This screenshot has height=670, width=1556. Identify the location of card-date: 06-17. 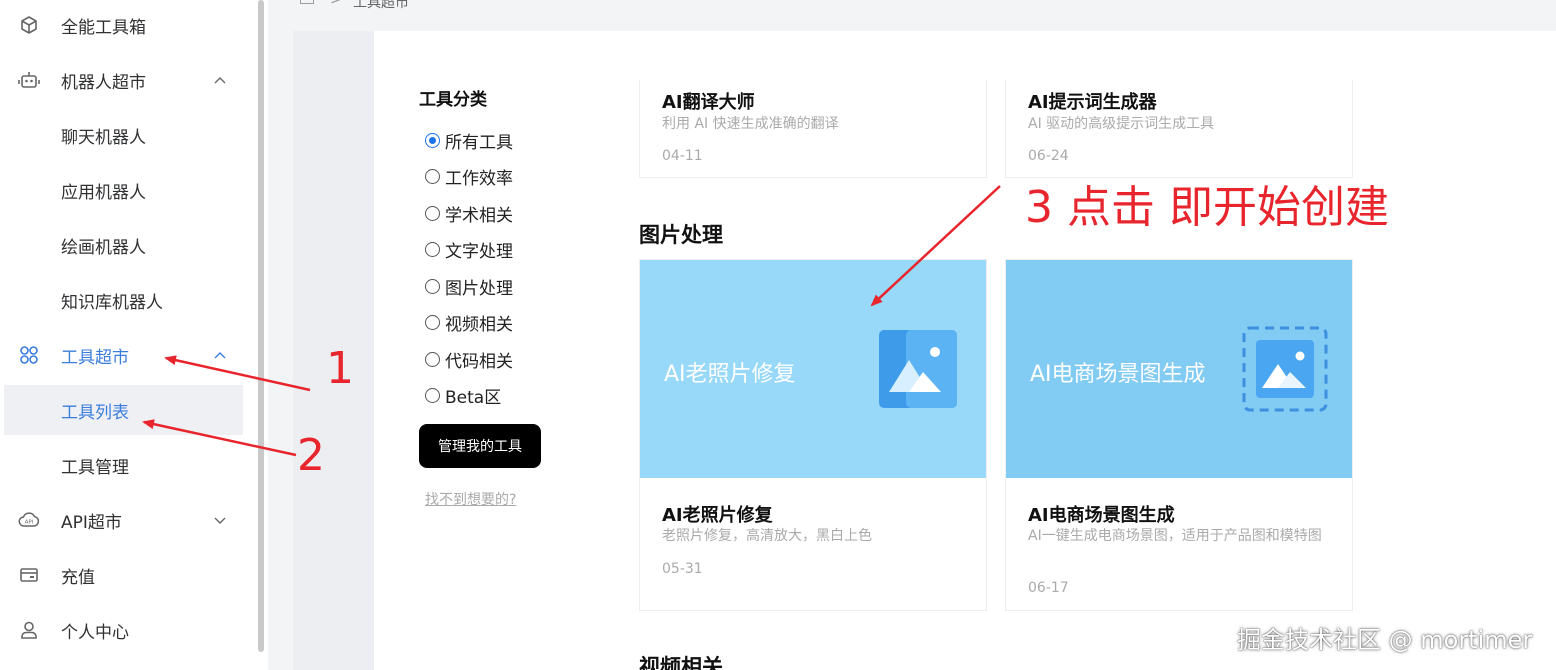
(1048, 588).